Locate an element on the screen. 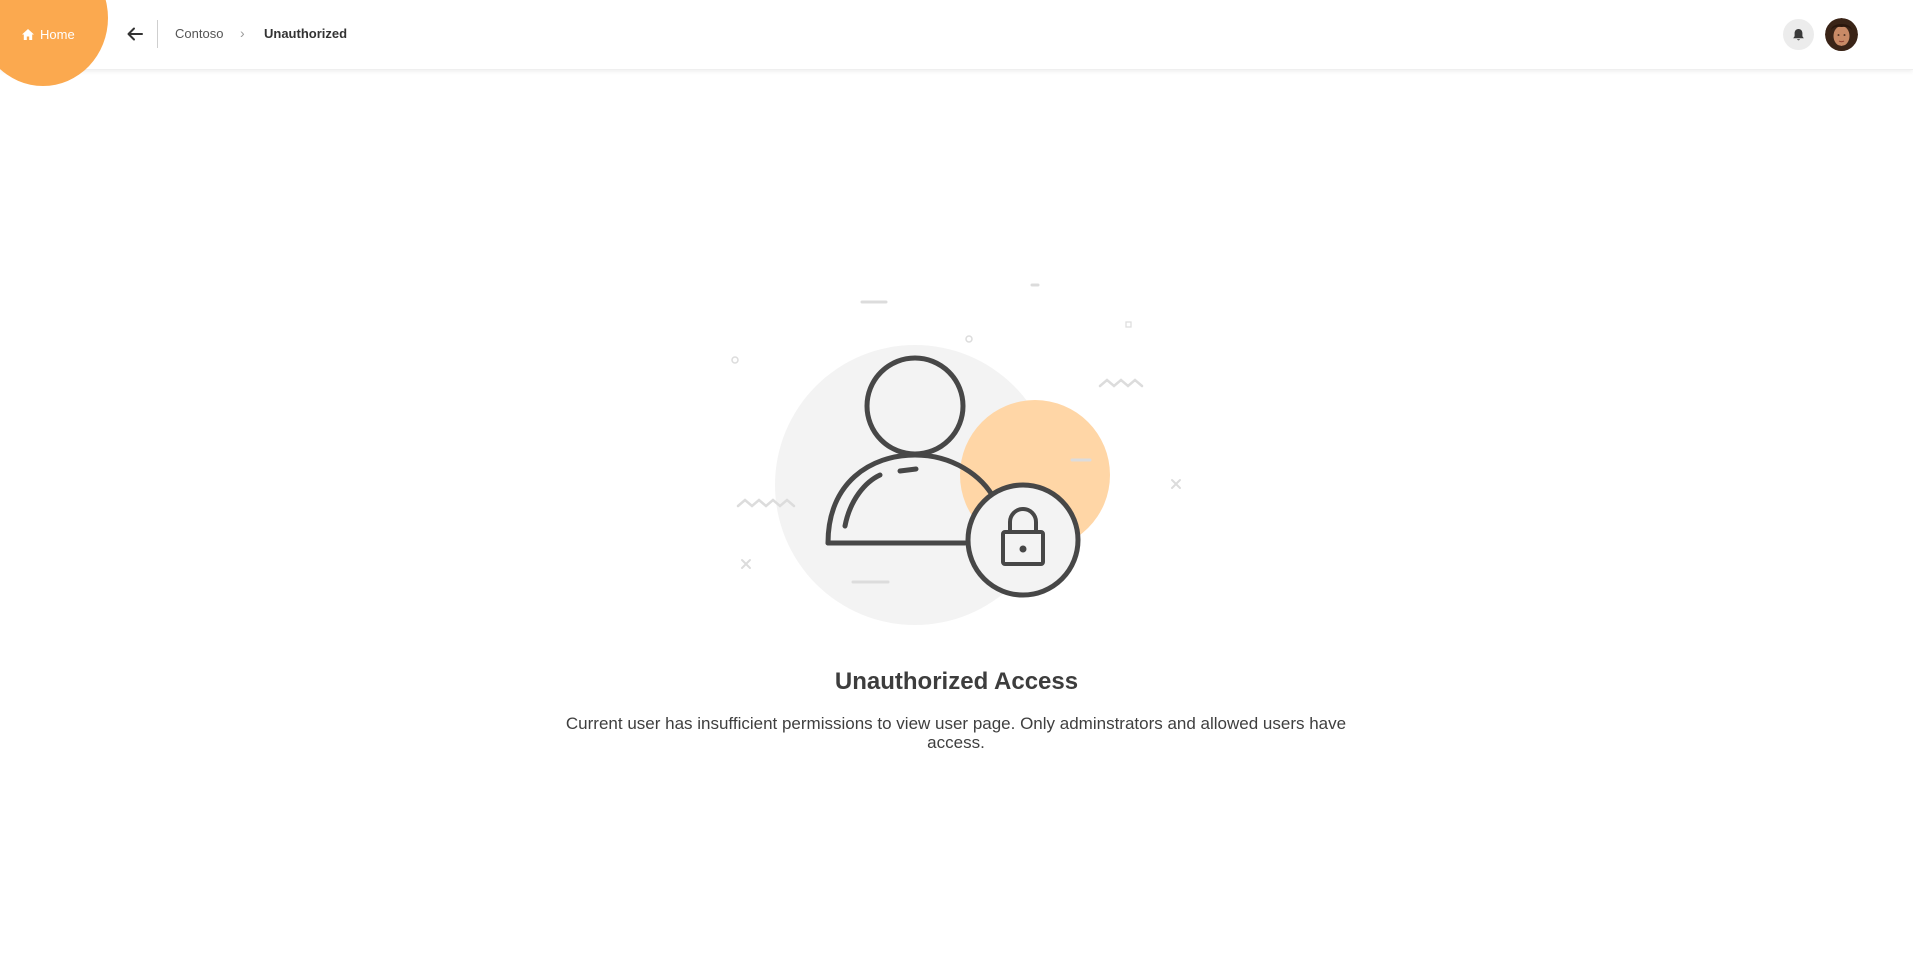  arrow-left-icon is located at coordinates (135, 34).